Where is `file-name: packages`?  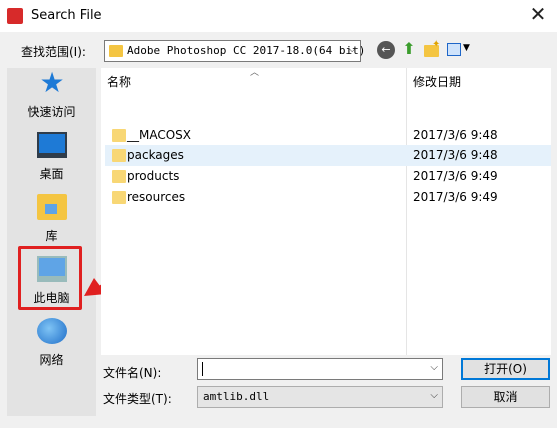 file-name: packages is located at coordinates (155, 155).